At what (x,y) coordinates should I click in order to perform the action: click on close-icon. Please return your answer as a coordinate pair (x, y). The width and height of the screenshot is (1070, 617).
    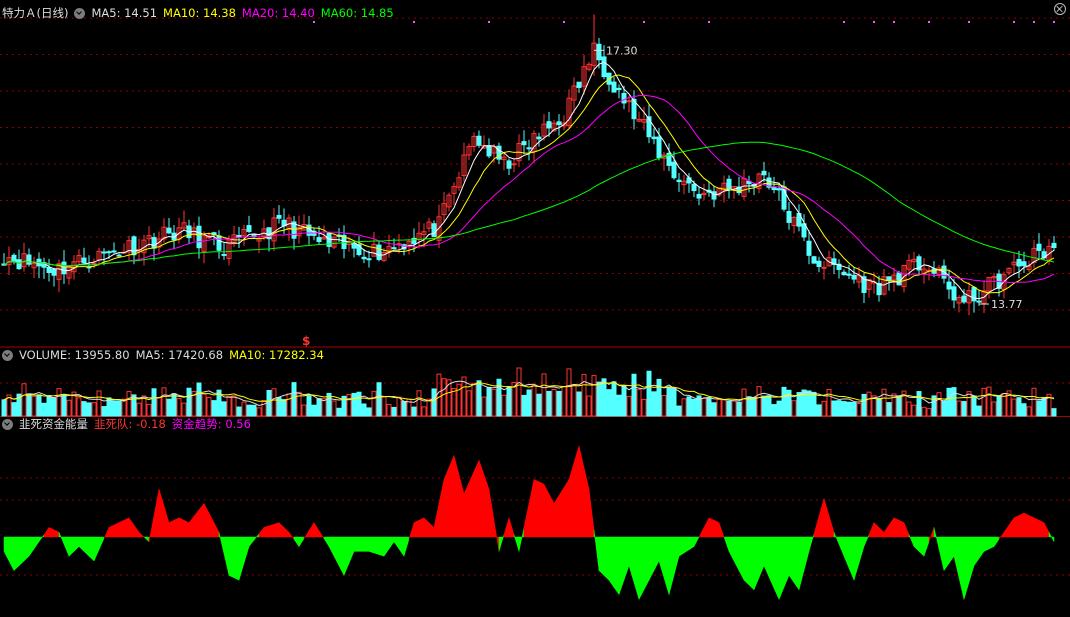
    Looking at the image, I should click on (1060, 9).